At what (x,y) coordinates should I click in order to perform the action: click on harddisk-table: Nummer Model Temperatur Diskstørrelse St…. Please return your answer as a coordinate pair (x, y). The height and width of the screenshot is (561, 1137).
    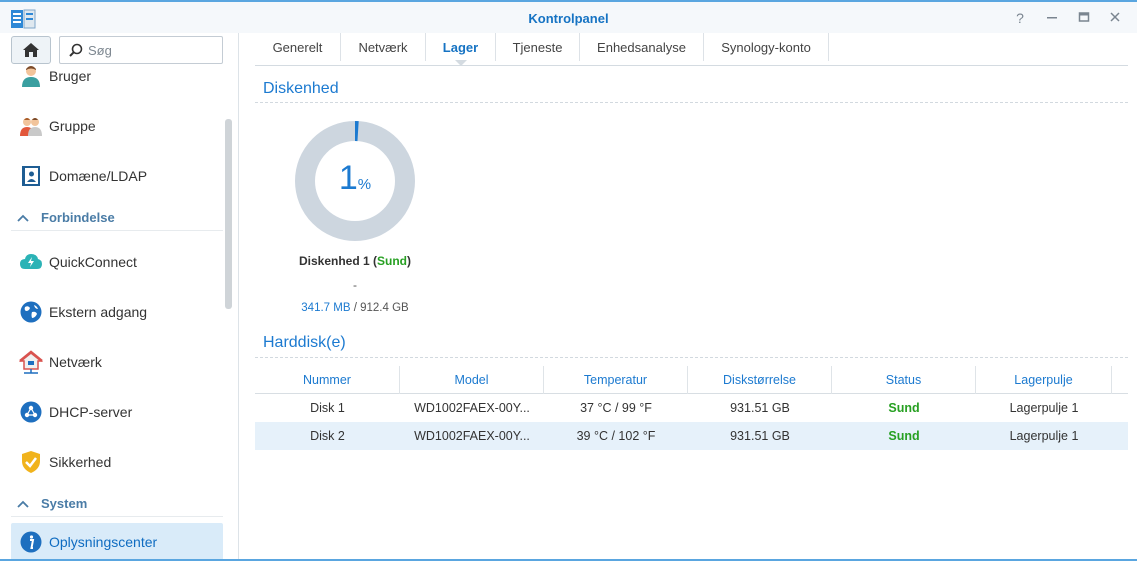
    Looking at the image, I should click on (691, 408).